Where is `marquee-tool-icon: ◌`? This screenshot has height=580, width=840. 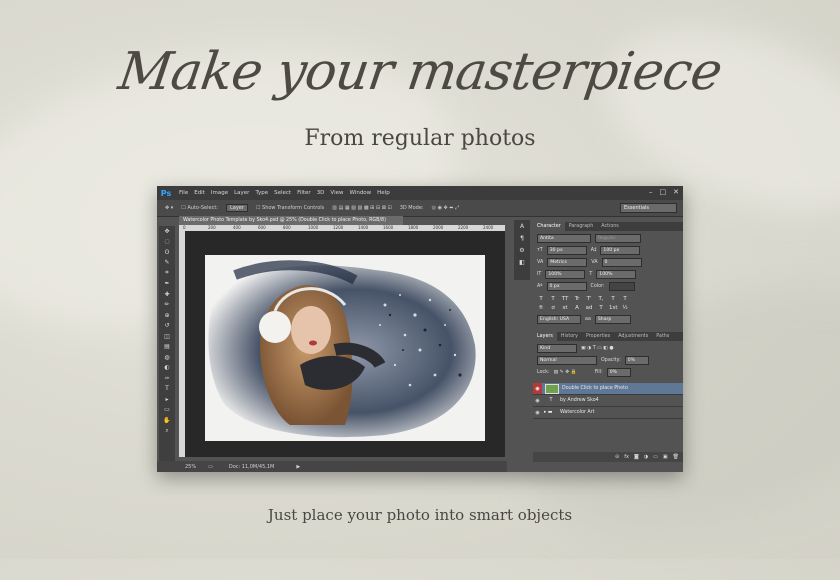 marquee-tool-icon: ◌ is located at coordinates (167, 242).